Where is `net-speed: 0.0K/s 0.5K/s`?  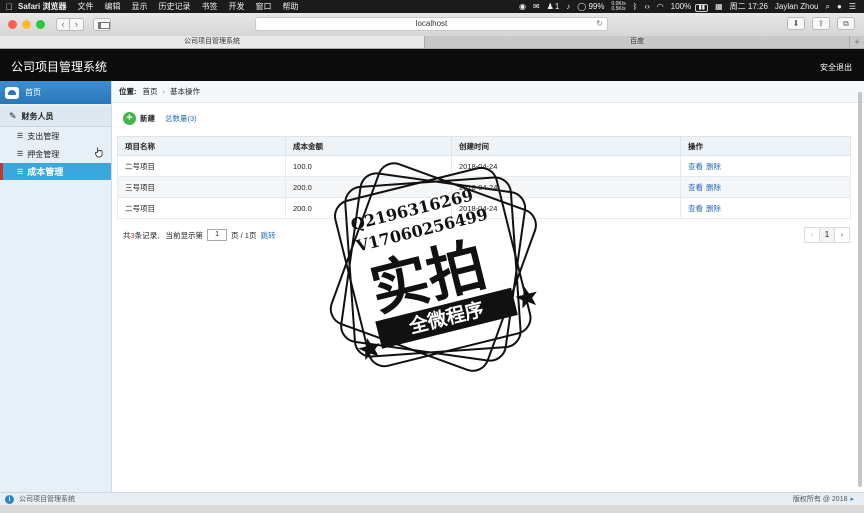 net-speed: 0.0K/s 0.5K/s is located at coordinates (618, 6).